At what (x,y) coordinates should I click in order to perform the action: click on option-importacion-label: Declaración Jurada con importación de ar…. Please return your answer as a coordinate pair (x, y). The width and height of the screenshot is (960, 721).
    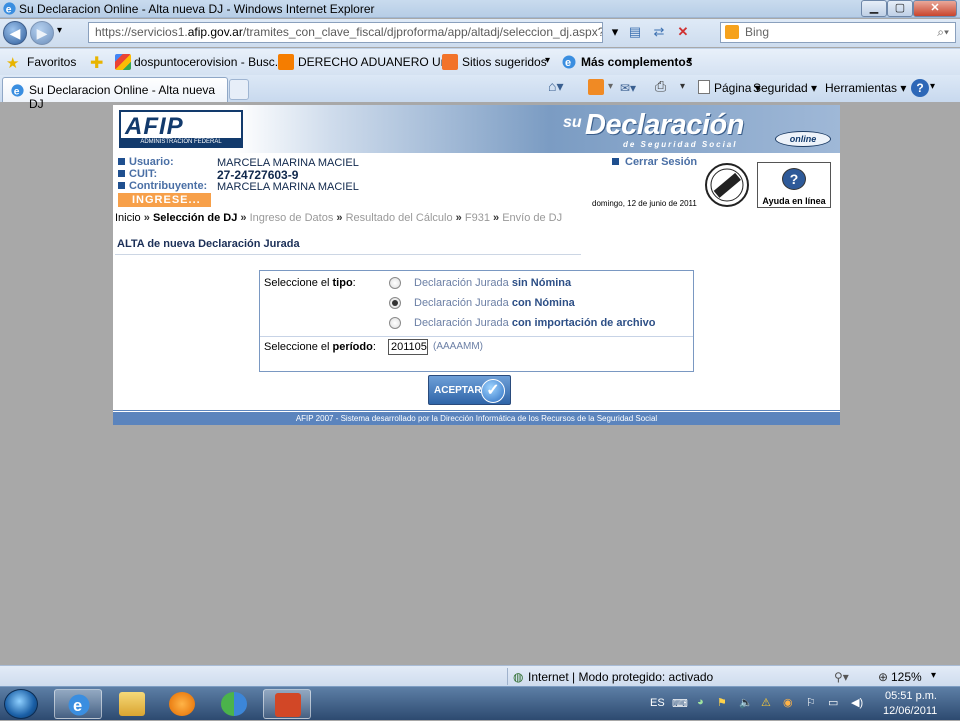
    Looking at the image, I should click on (534, 323).